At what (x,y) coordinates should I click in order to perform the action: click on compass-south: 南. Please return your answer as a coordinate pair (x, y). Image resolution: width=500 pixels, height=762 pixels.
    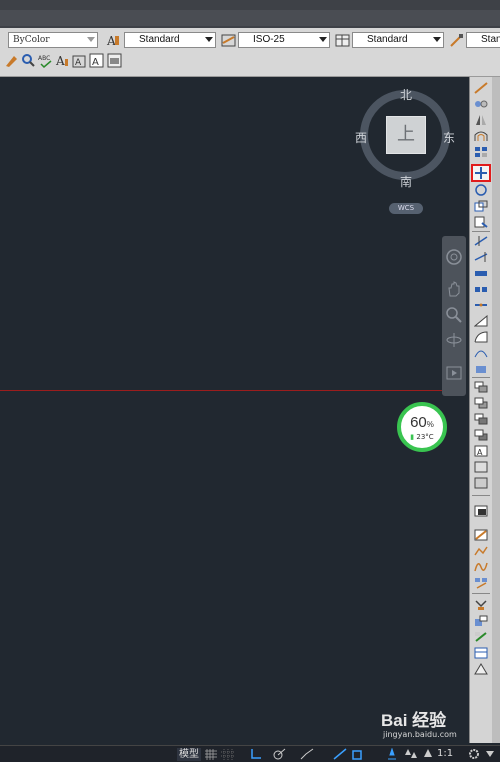
    Looking at the image, I should click on (406, 181).